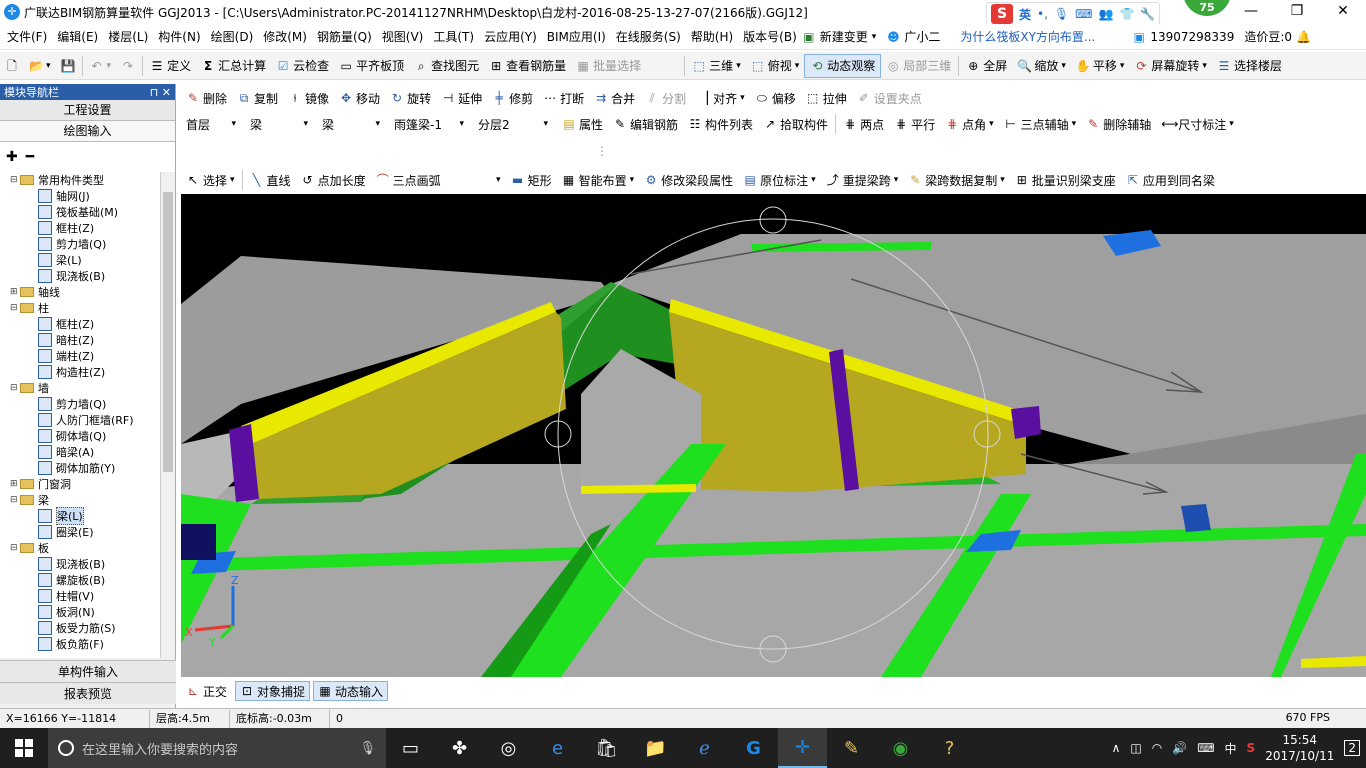  What do you see at coordinates (308, 98) in the screenshot?
I see `mirror-button: ⫮ 镜像` at bounding box center [308, 98].